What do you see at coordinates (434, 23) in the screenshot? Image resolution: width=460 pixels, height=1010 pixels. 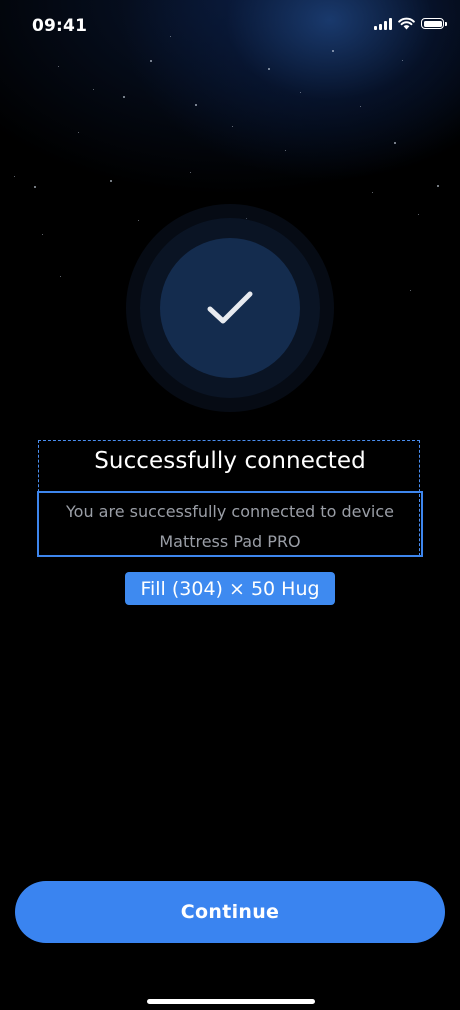 I see `battery-icon` at bounding box center [434, 23].